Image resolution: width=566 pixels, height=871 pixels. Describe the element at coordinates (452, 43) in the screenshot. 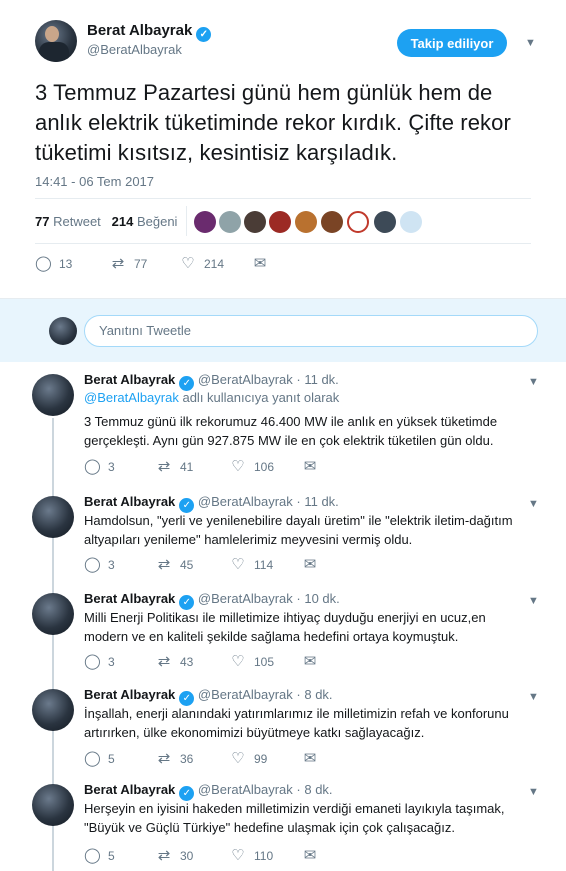

I see `following-button: Takip ediliyor` at that location.